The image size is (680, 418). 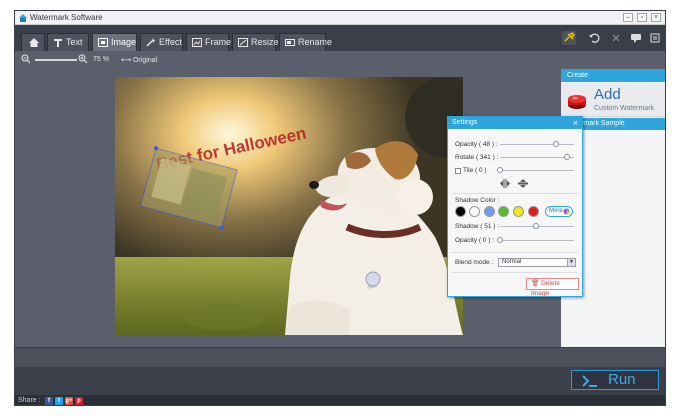 I want to click on add-sublabel: Custom Watermark, so click(x=624, y=108).